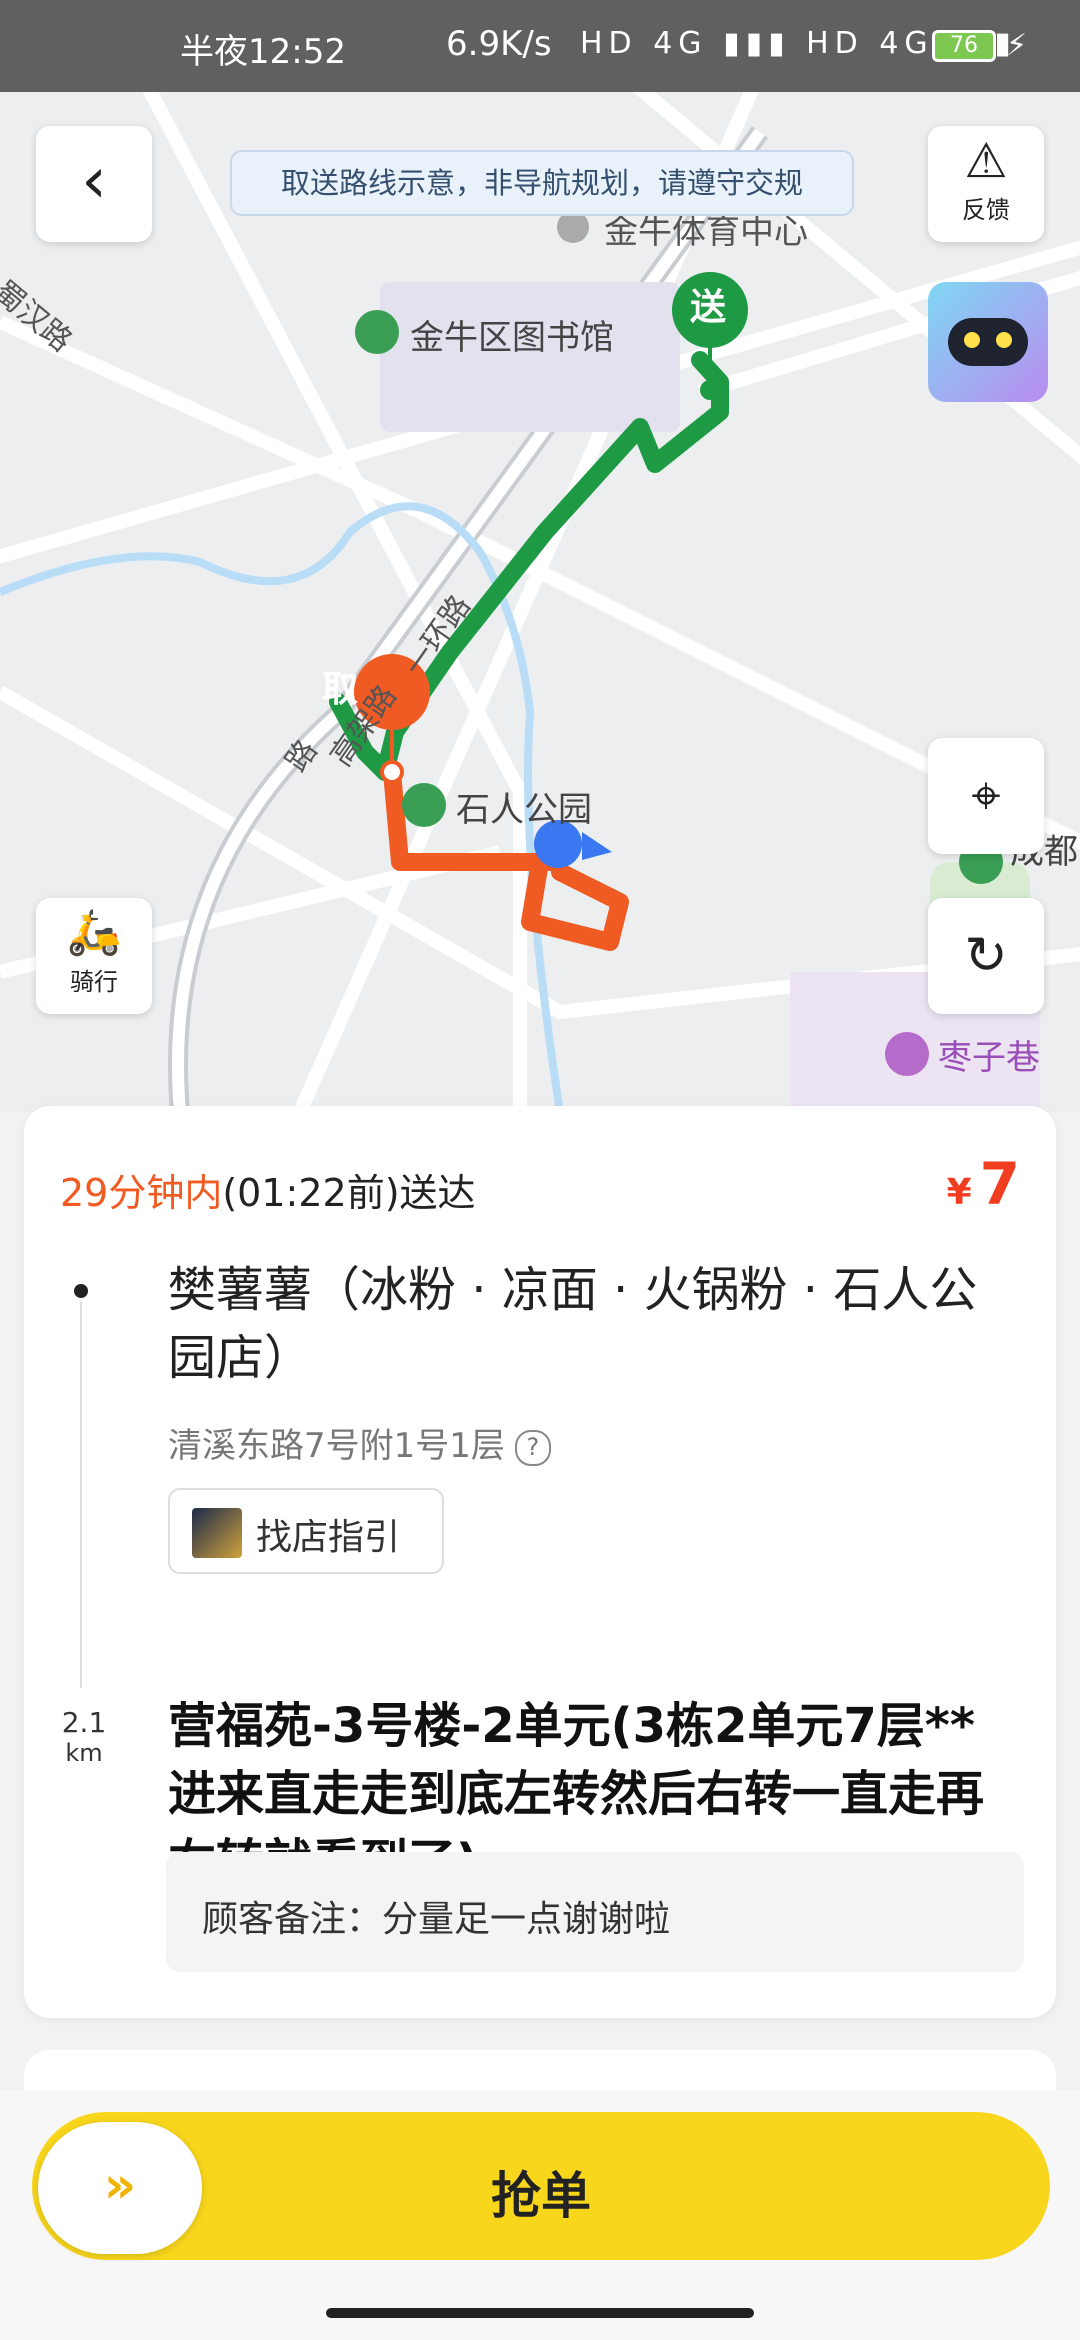 The height and width of the screenshot is (2340, 1080). I want to click on charging-icon: ⚡, so click(1017, 45).